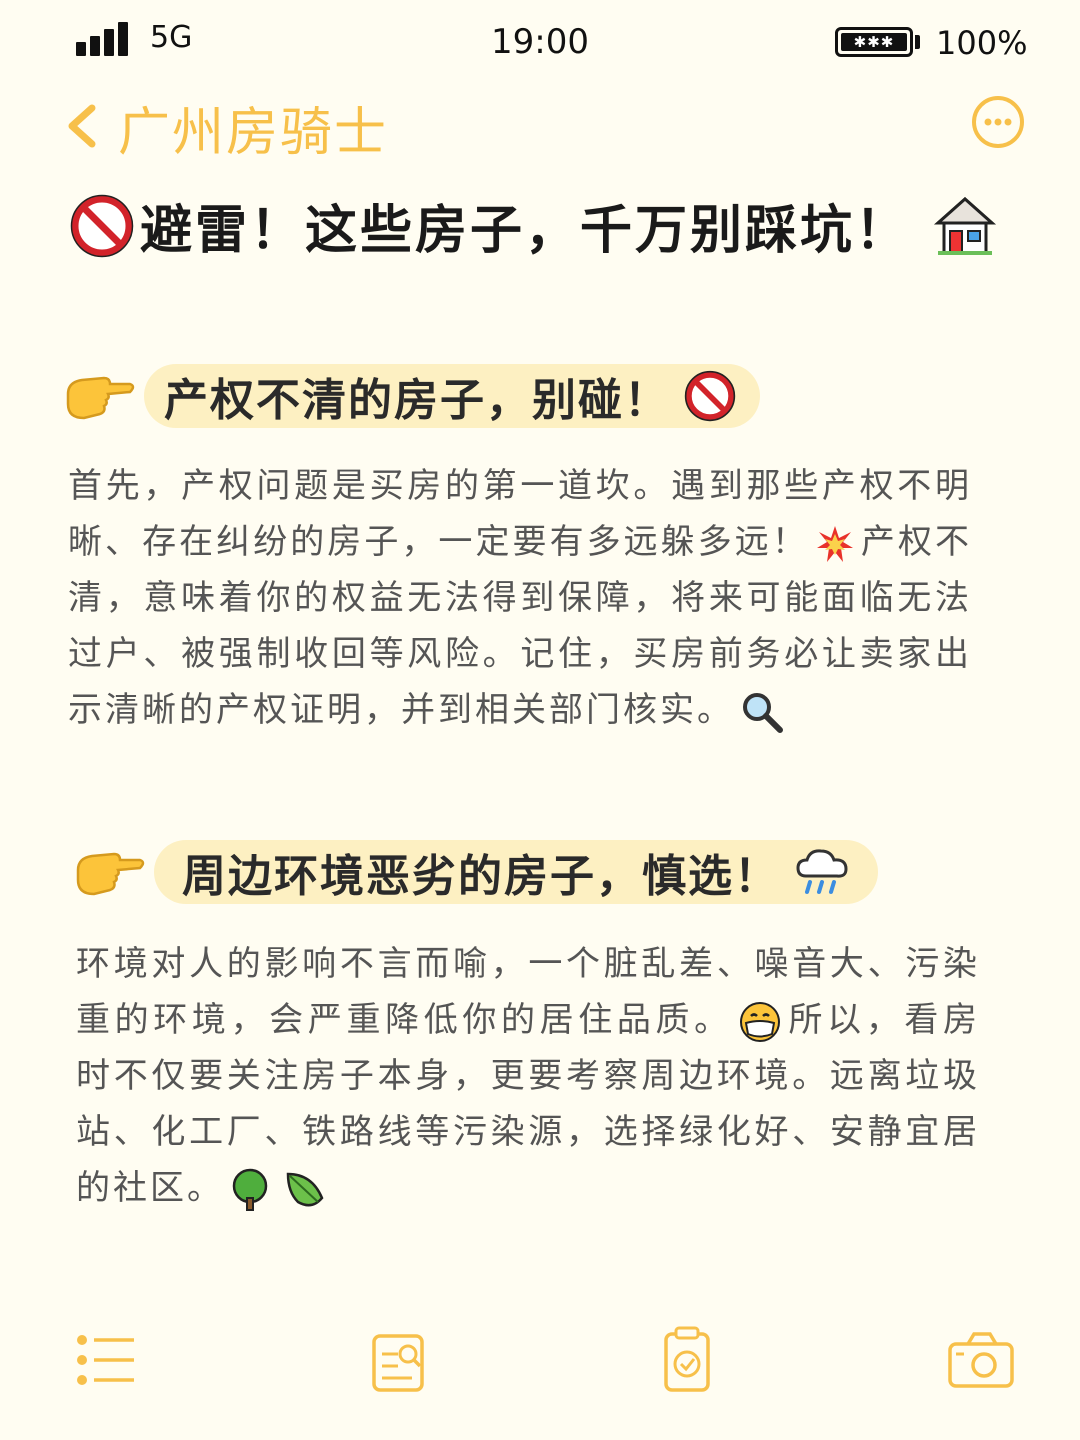 The height and width of the screenshot is (1440, 1080). I want to click on collision-icon, so click(834, 543).